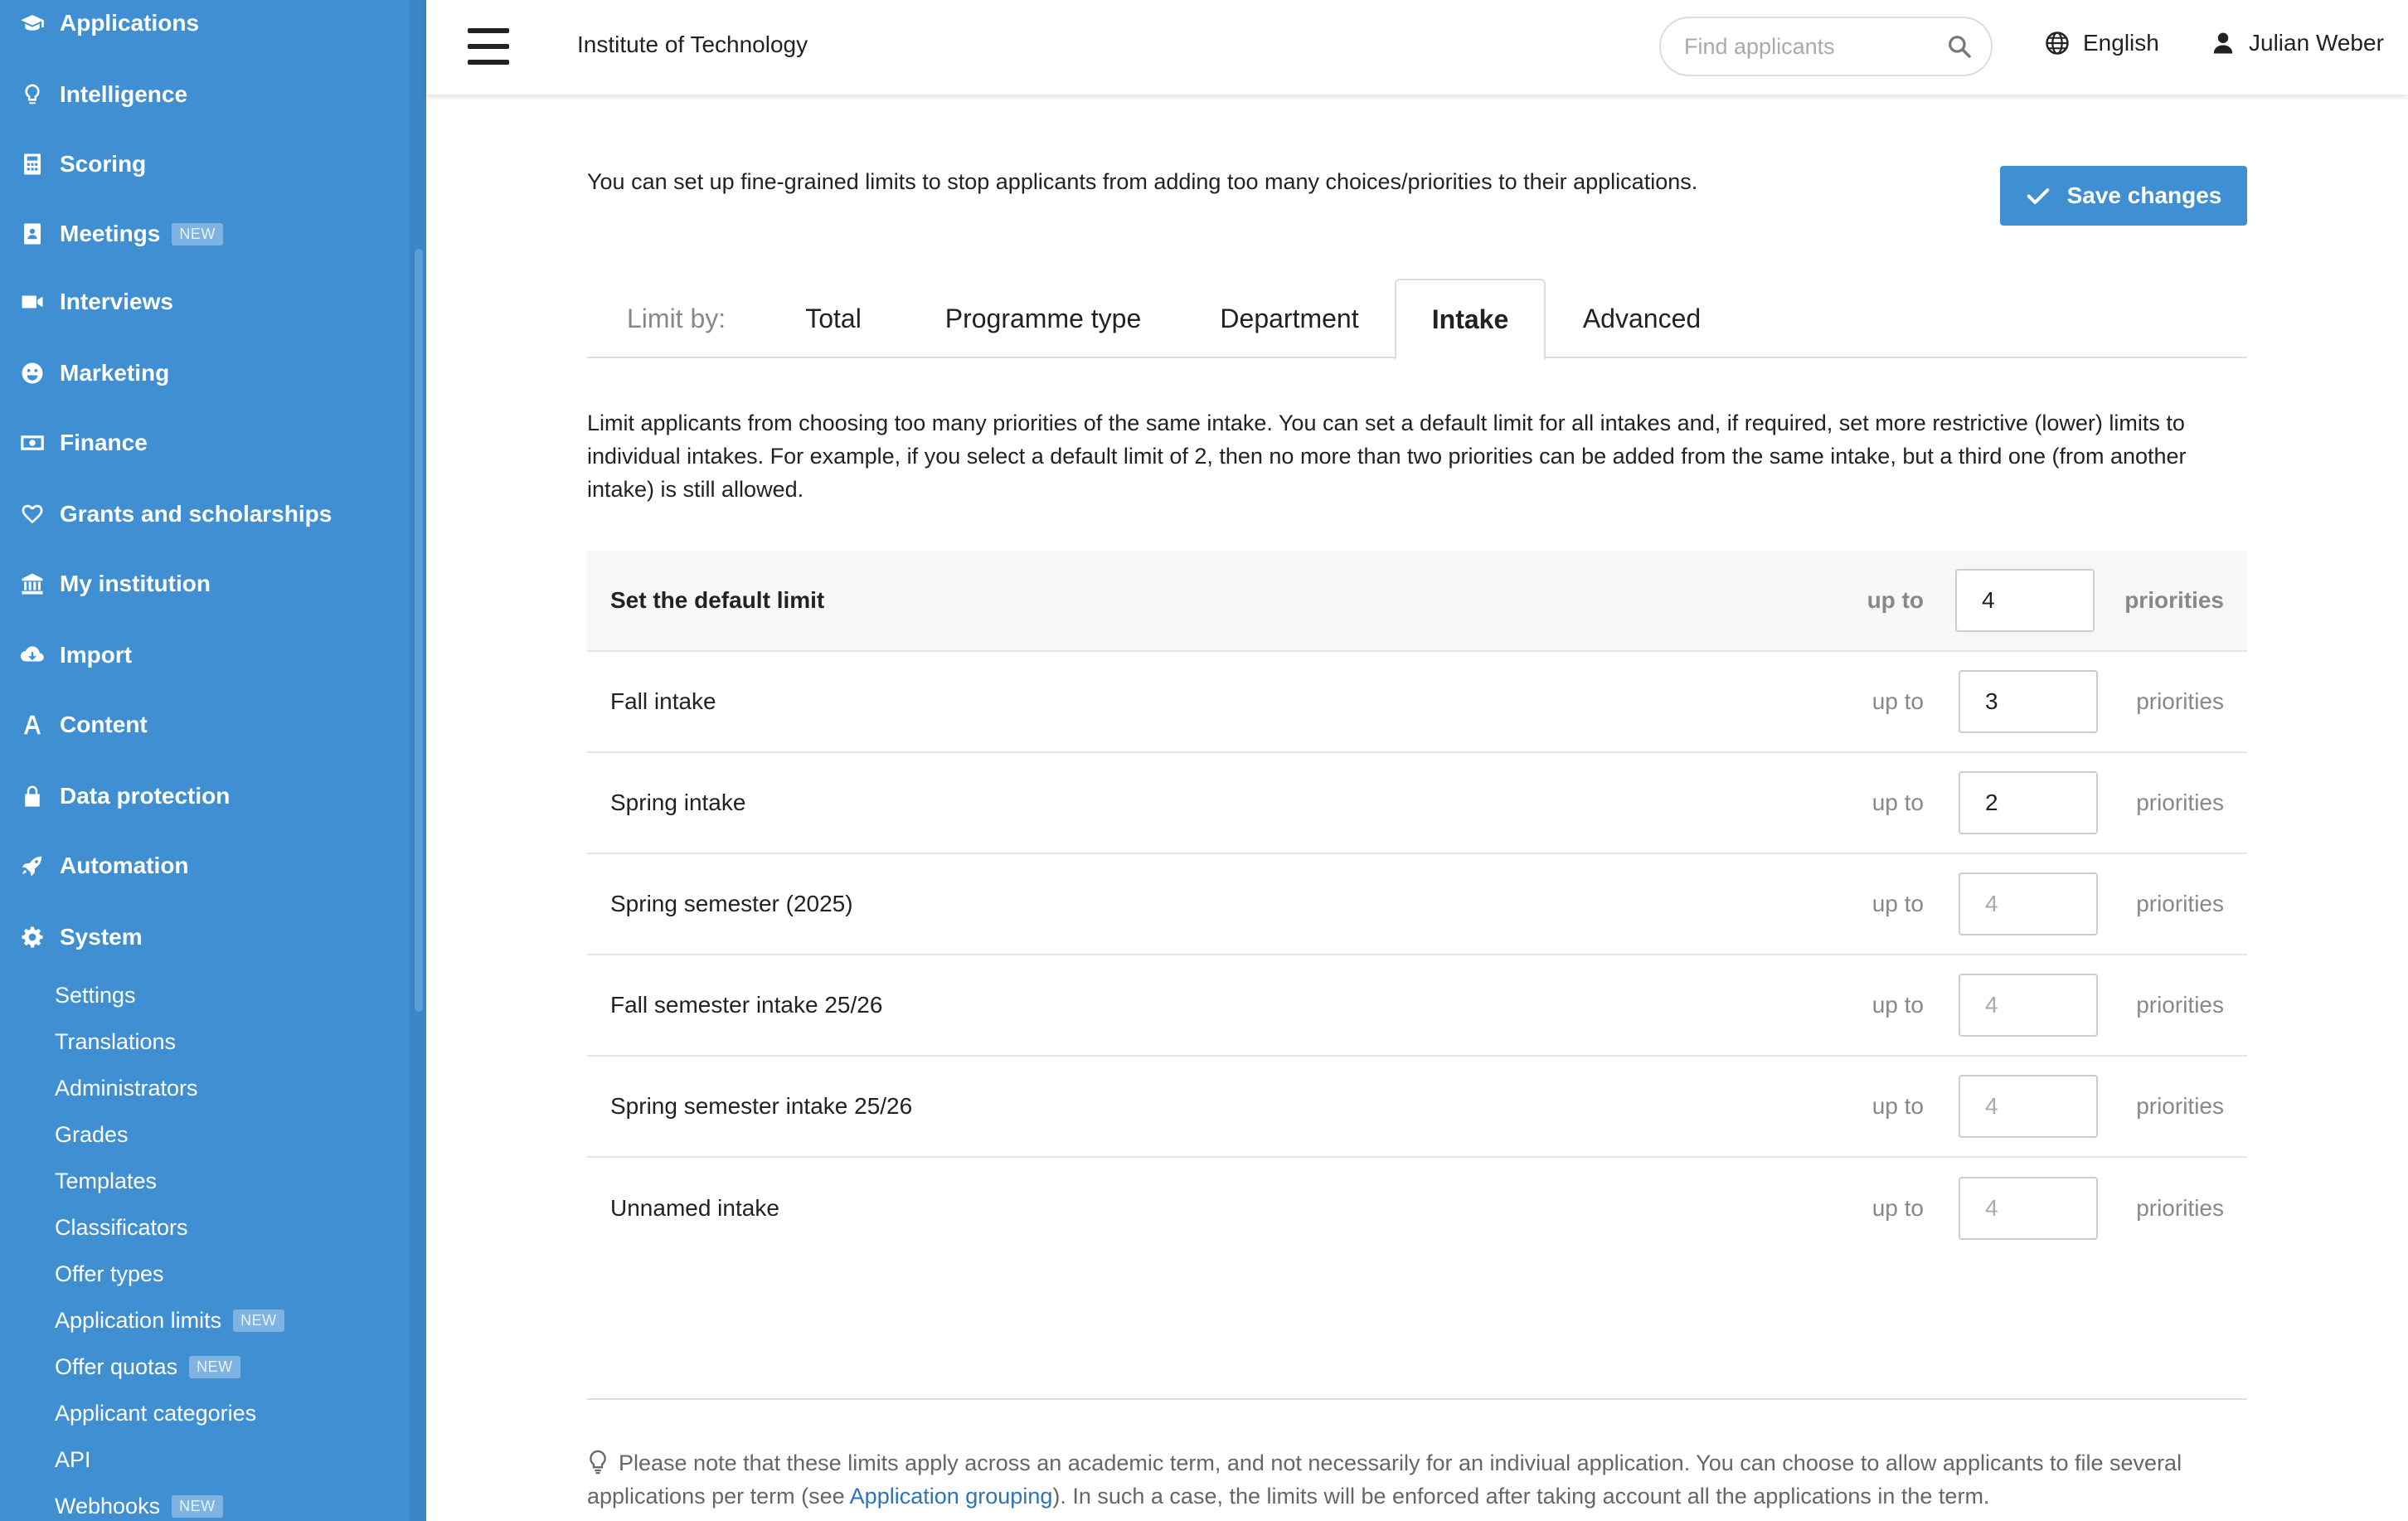 The image size is (2408, 1521). I want to click on rocket-icon, so click(32, 866).